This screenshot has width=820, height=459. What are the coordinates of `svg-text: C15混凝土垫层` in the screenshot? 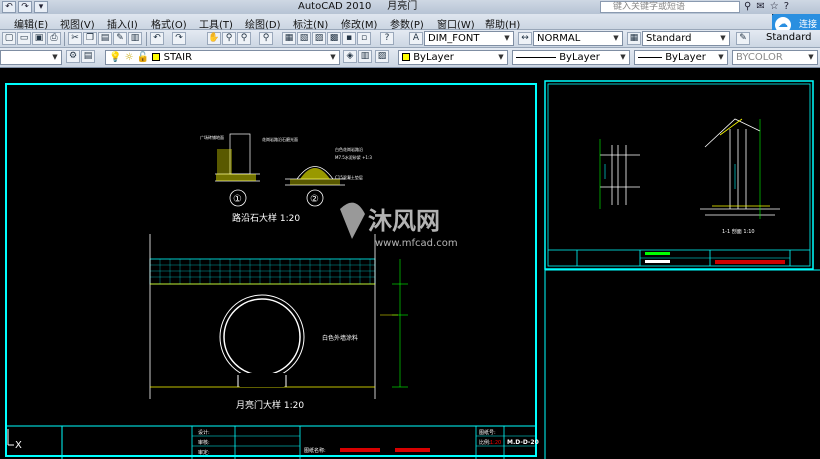 It's located at (349, 177).